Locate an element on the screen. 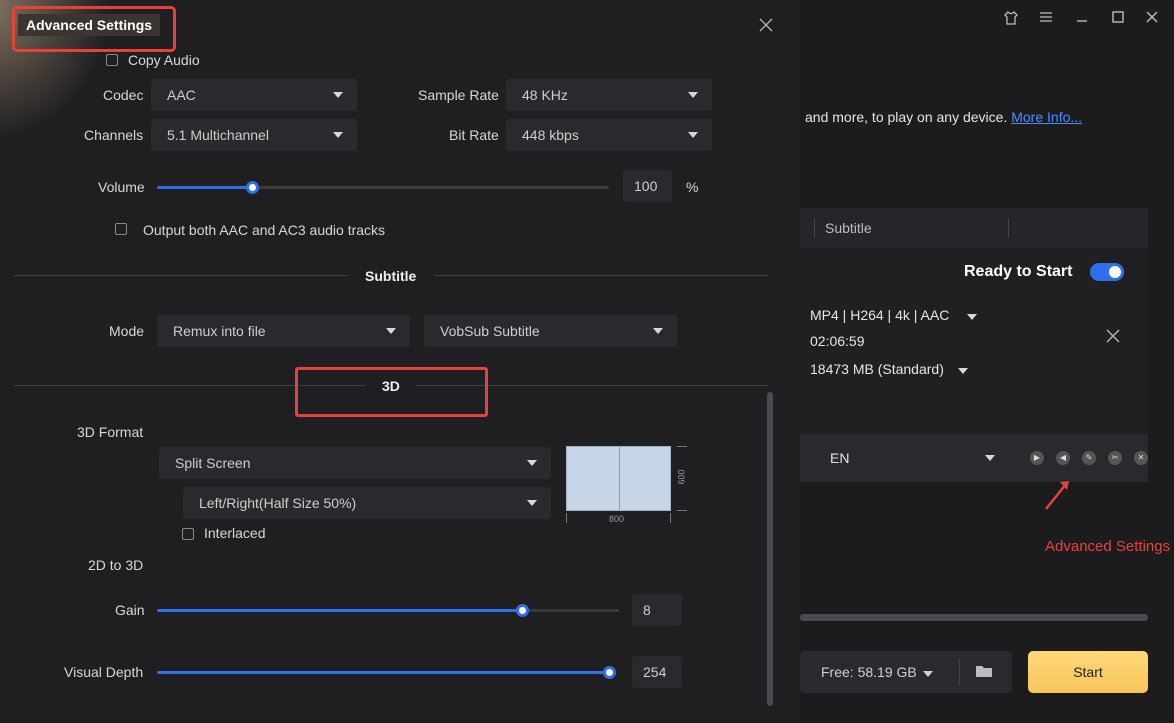 This screenshot has height=723, width=1174. maximize-icon is located at coordinates (1118, 19).